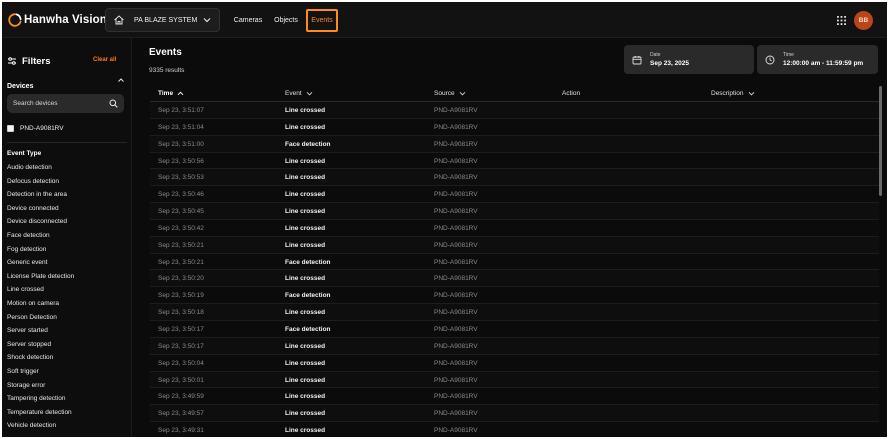 Image resolution: width=889 pixels, height=439 pixels. I want to click on table-row: Sep 23, 3:50:18 Line crossed PND-A9081RV, so click(514, 312).